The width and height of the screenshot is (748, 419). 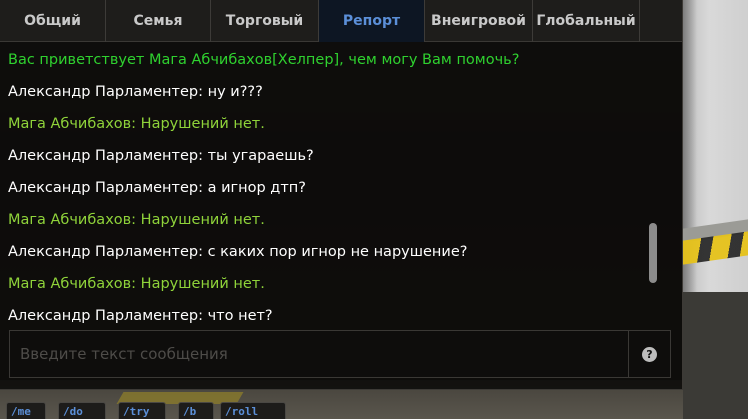 I want to click on chat-message: Александр Парламентер: а игнор дтп?, so click(x=157, y=188).